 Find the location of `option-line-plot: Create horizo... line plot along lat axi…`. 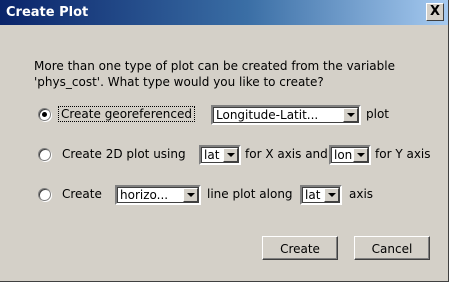

option-line-plot: Create horizo... line plot along lat axi… is located at coordinates (238, 195).